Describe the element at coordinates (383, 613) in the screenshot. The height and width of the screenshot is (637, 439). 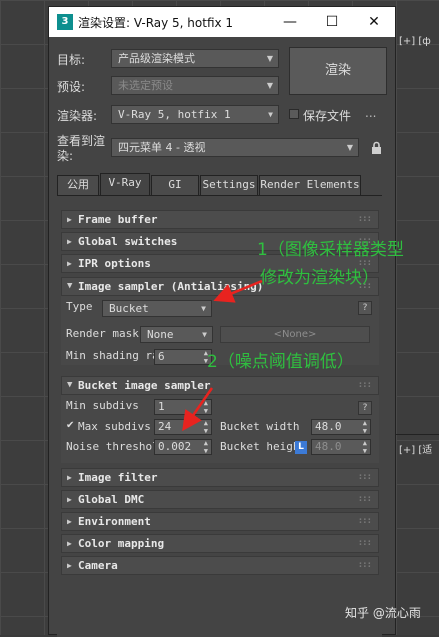
I see `watermark: 知乎 @流心雨` at that location.